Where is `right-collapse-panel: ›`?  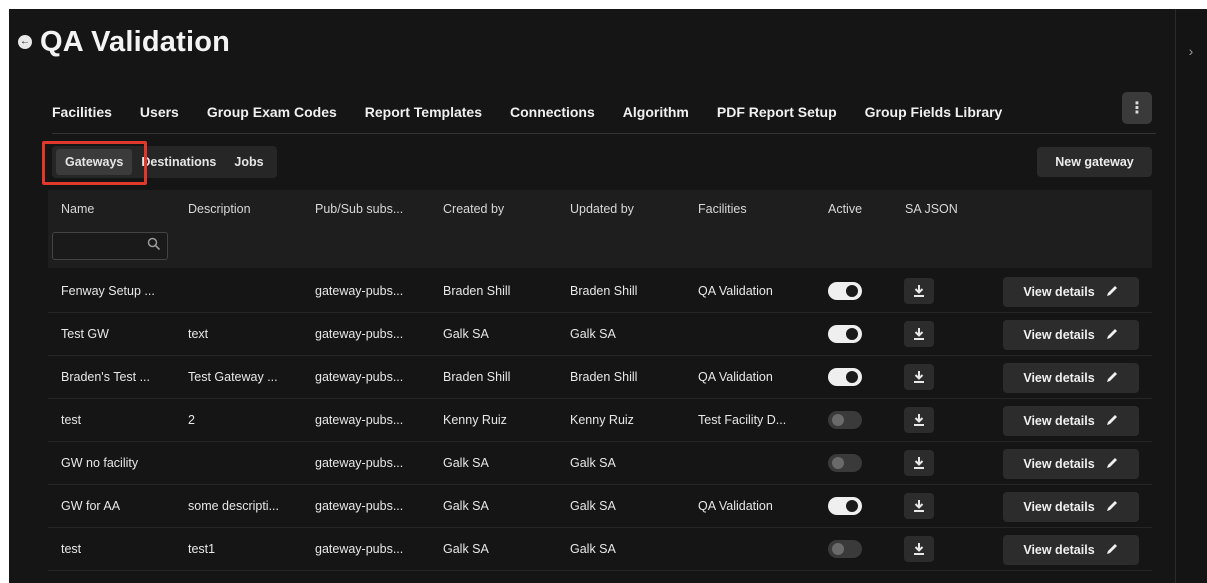
right-collapse-panel: › is located at coordinates (1191, 296).